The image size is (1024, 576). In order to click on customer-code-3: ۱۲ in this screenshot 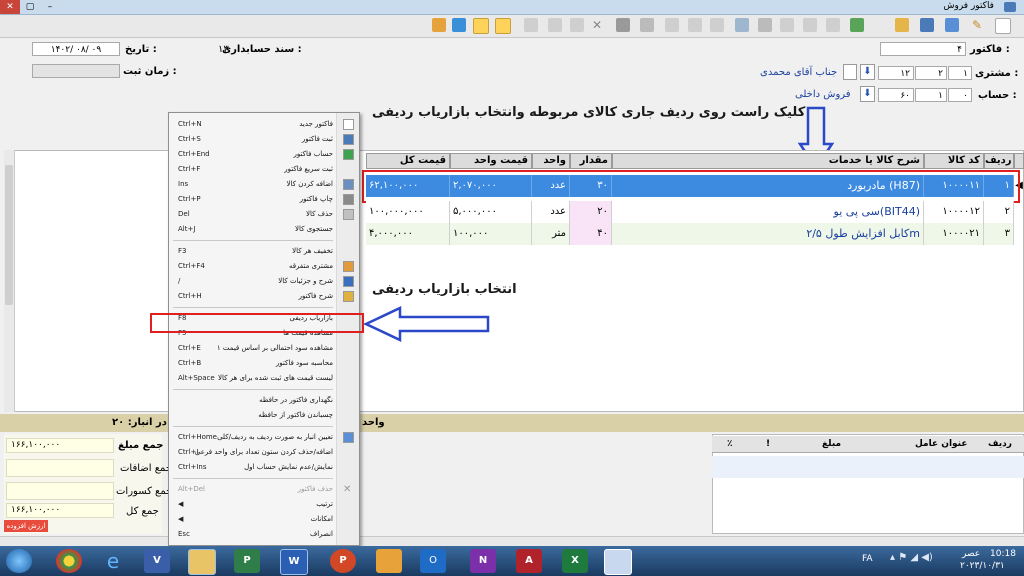, I will do `click(896, 73)`.